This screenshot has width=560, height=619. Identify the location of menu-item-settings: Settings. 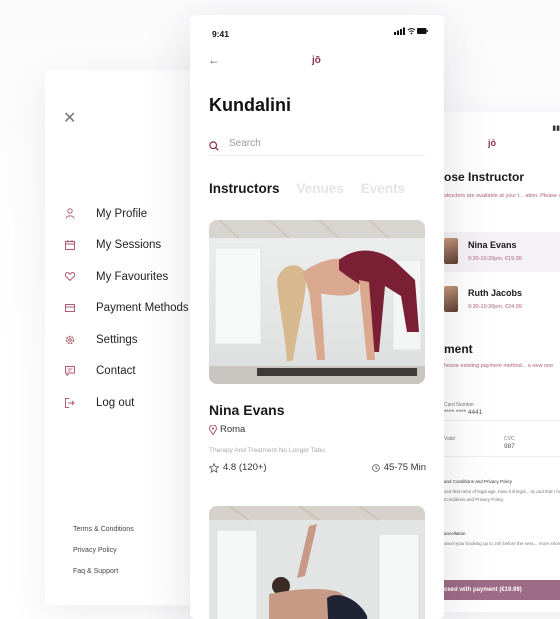
(126, 340).